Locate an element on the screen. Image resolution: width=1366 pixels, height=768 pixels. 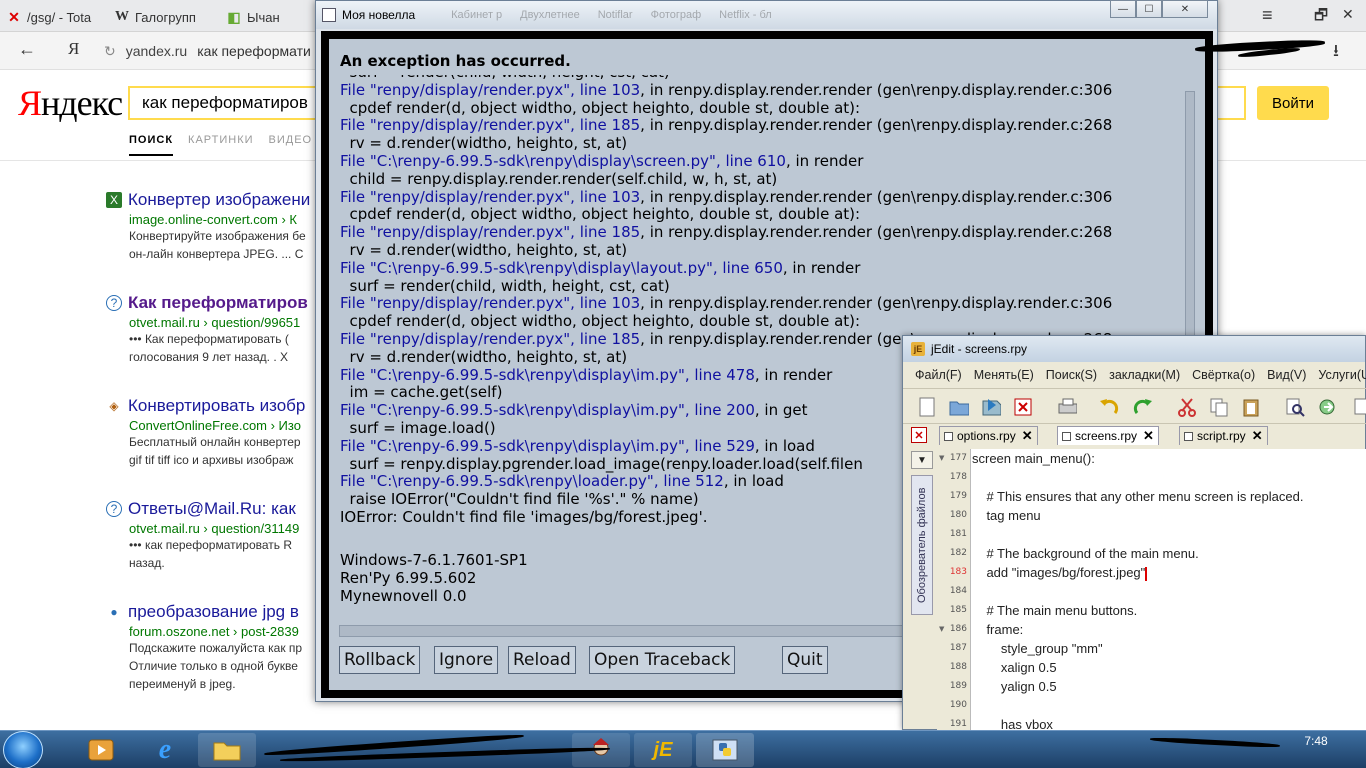
browser-tab-wikipedia: W Галогрупп is located at coordinates (162, 17).